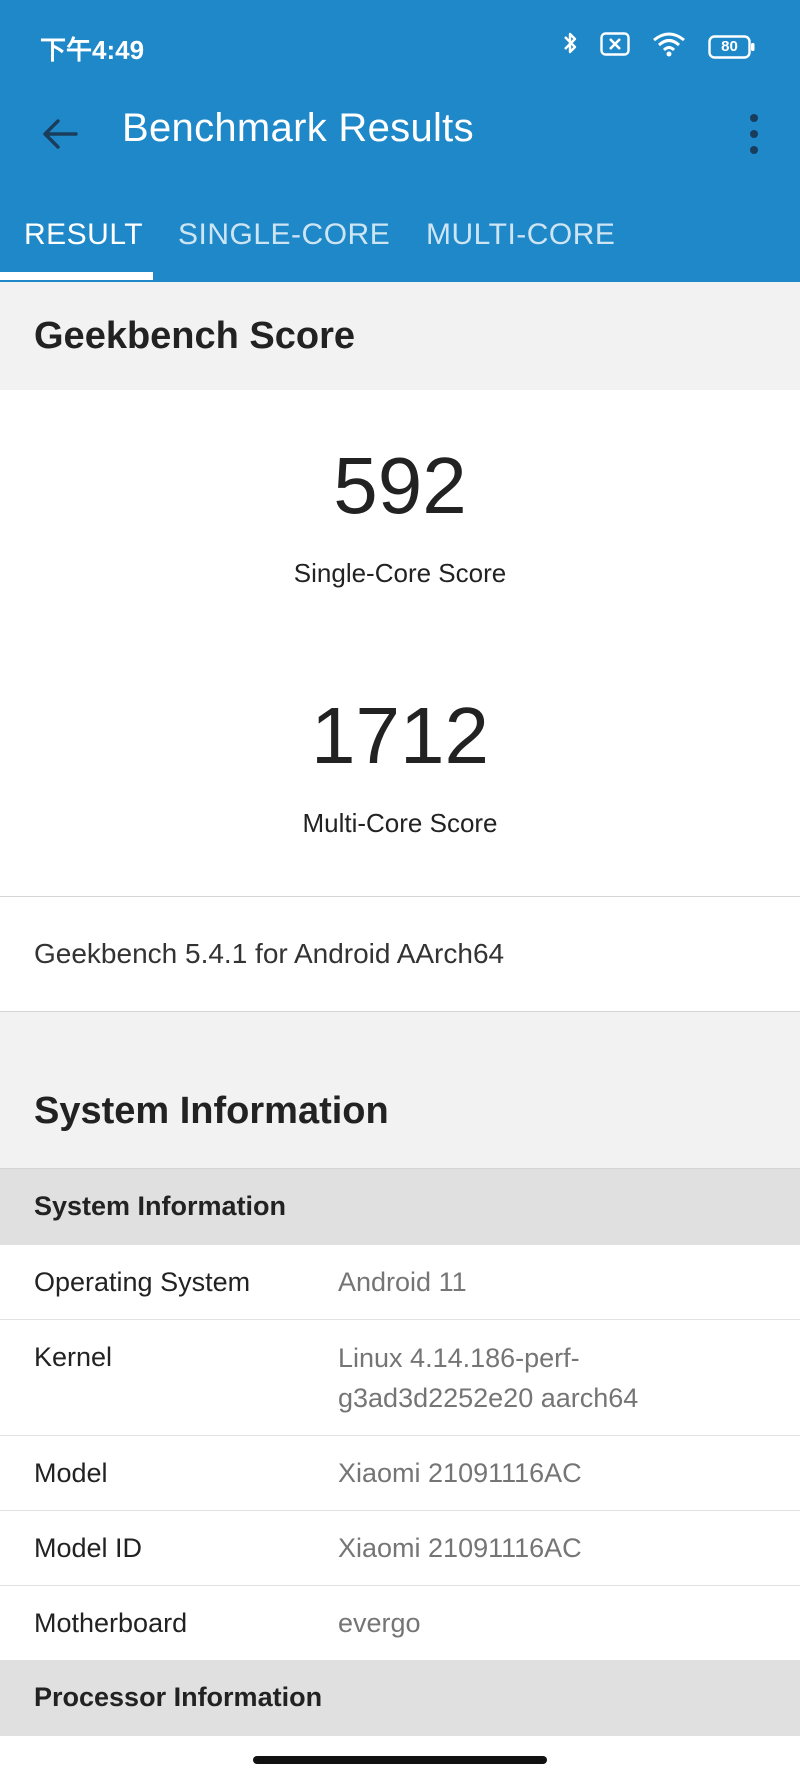 Image resolution: width=800 pixels, height=1777 pixels. I want to click on info-value-line: g3ad3d2252e20 aarch64, so click(488, 1398).